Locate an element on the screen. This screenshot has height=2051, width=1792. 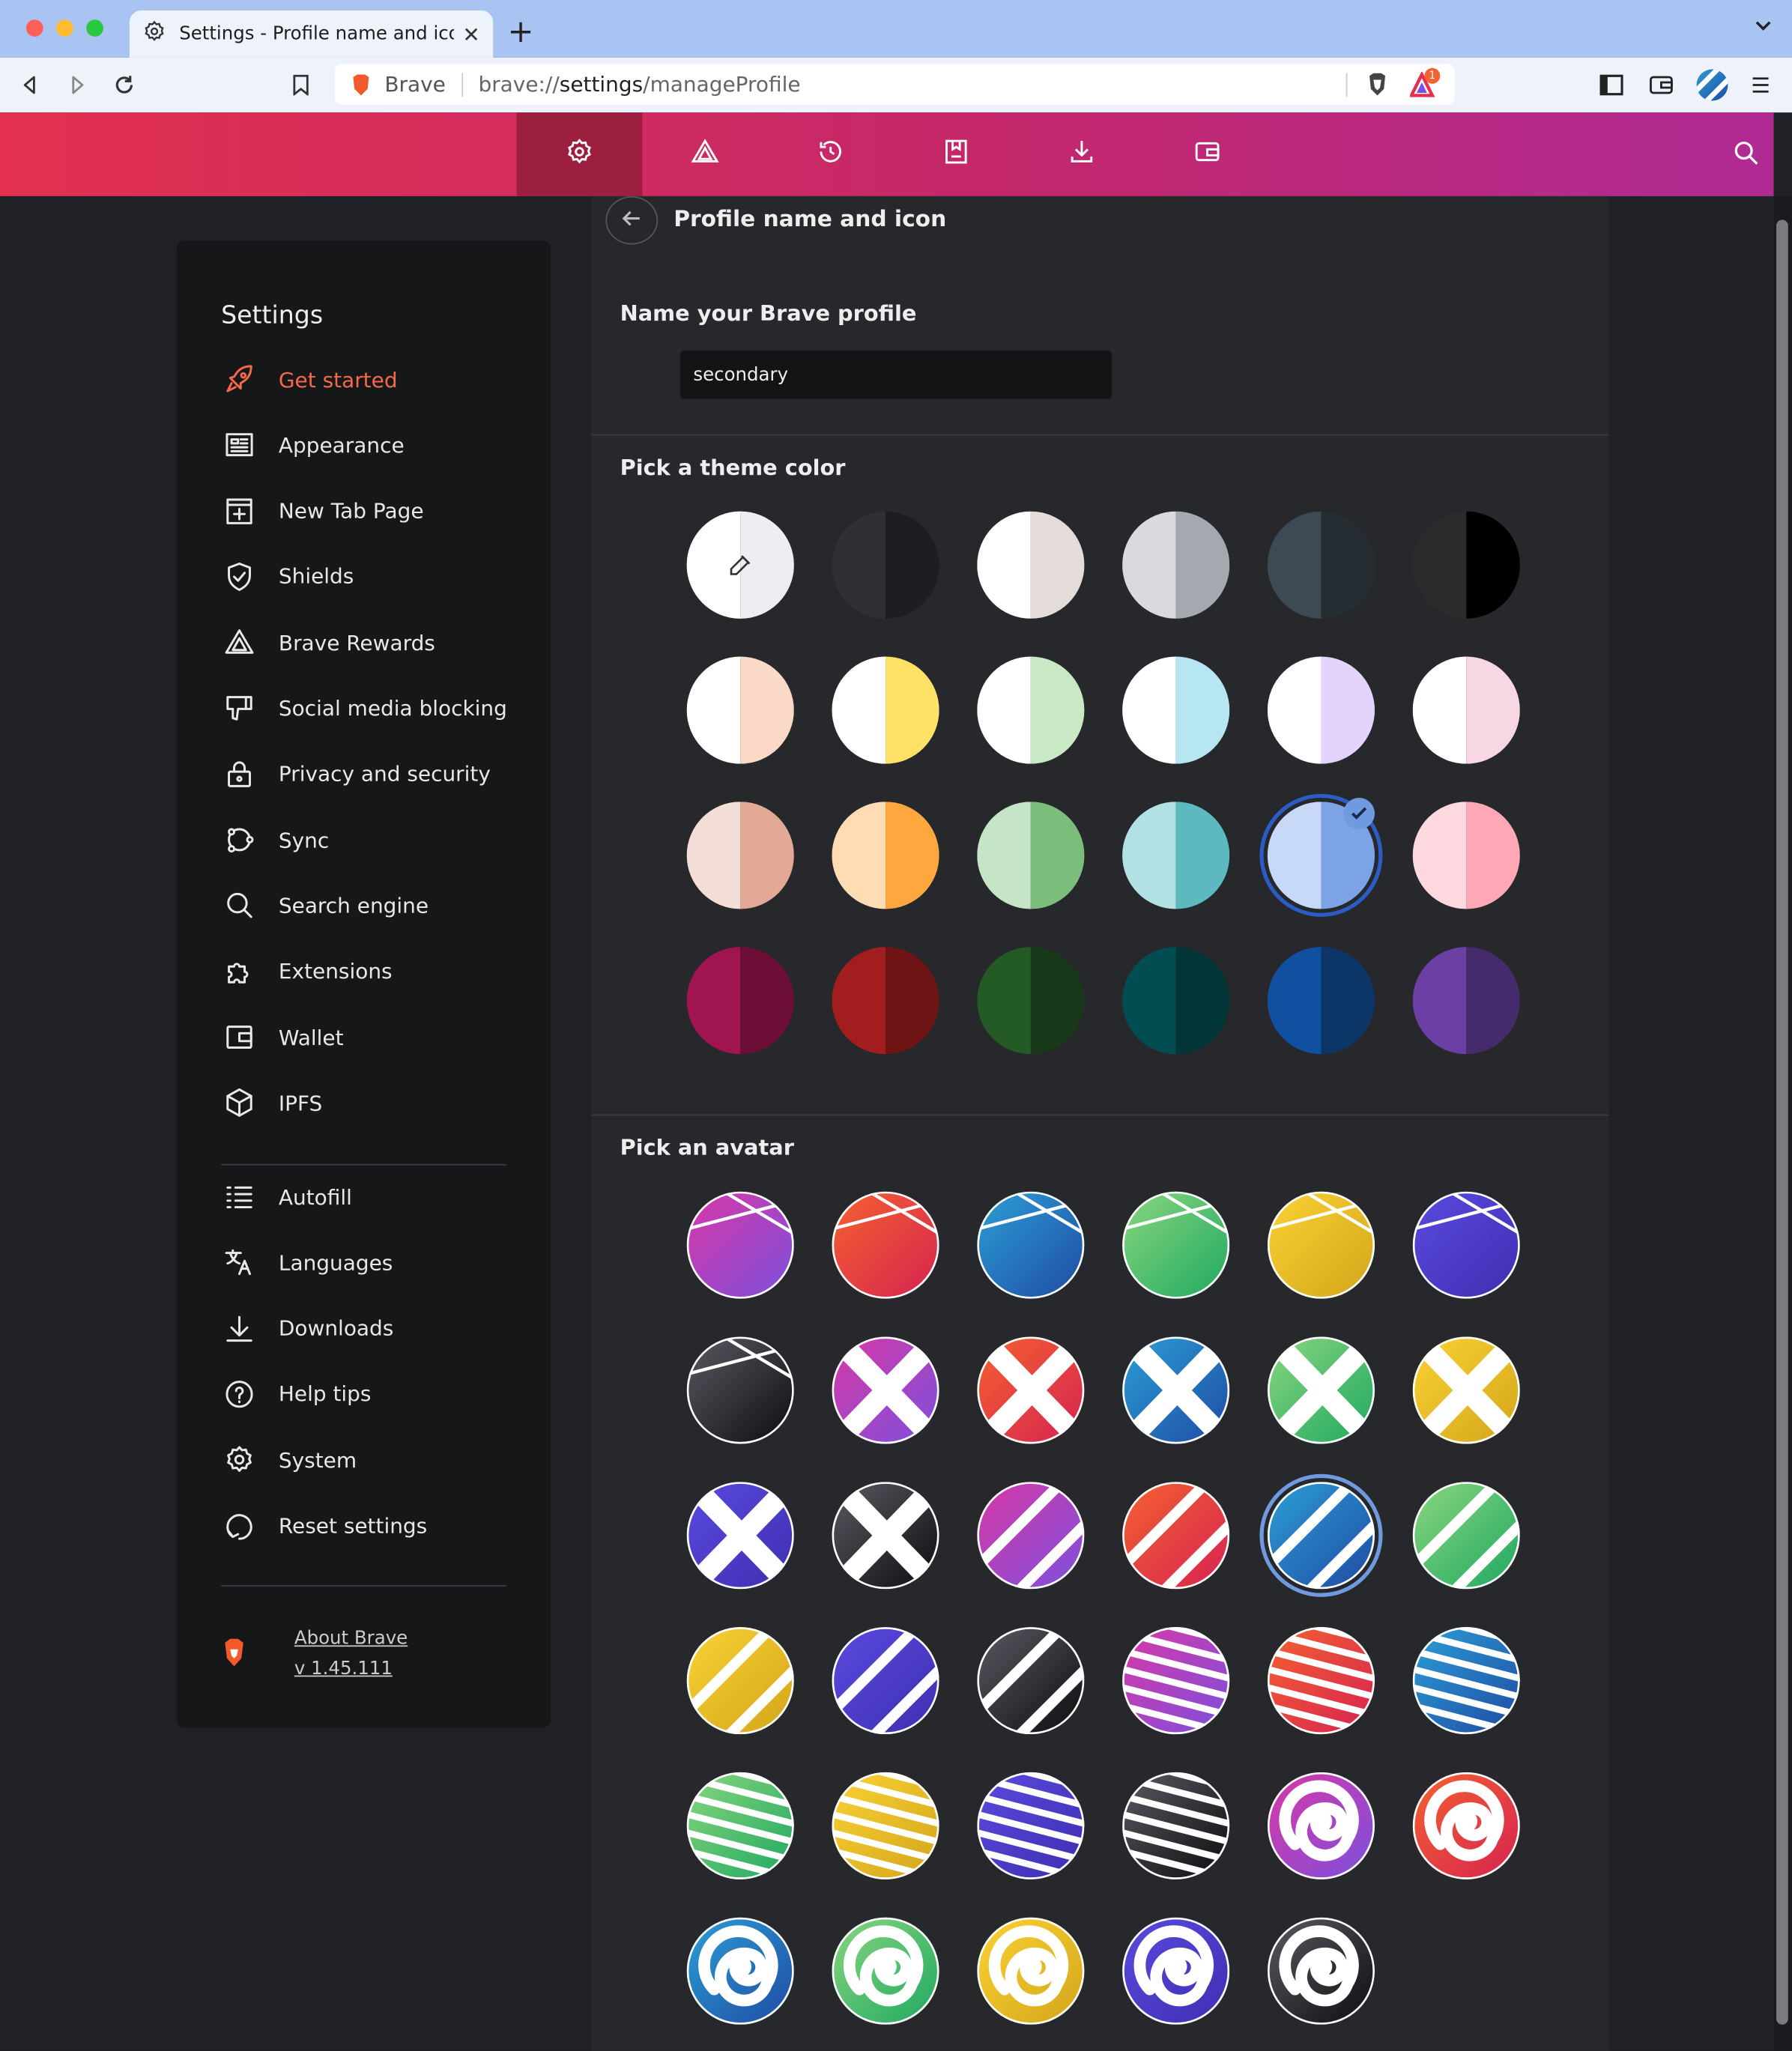
forward-icon is located at coordinates (77, 85).